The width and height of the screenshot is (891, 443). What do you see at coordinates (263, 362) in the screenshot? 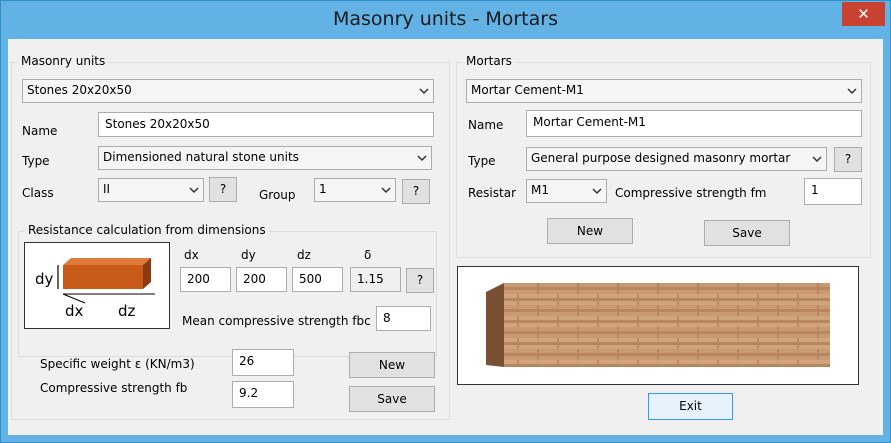
I see `specific-weight-field: 26` at bounding box center [263, 362].